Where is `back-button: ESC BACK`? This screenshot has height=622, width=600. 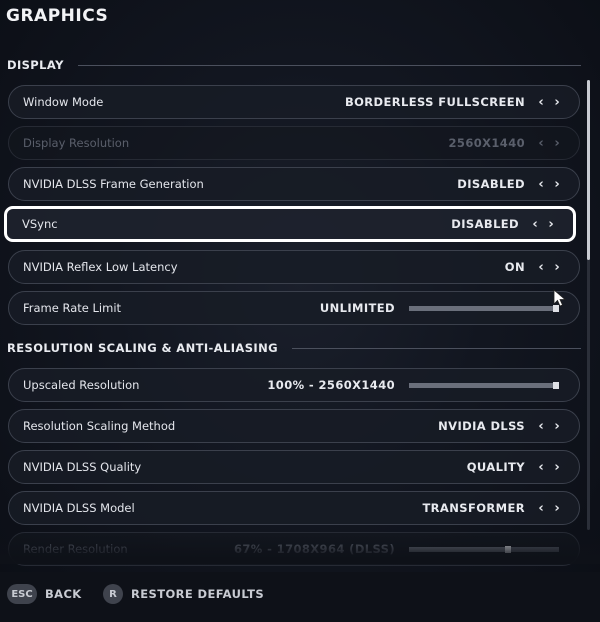 back-button: ESC BACK is located at coordinates (44, 594).